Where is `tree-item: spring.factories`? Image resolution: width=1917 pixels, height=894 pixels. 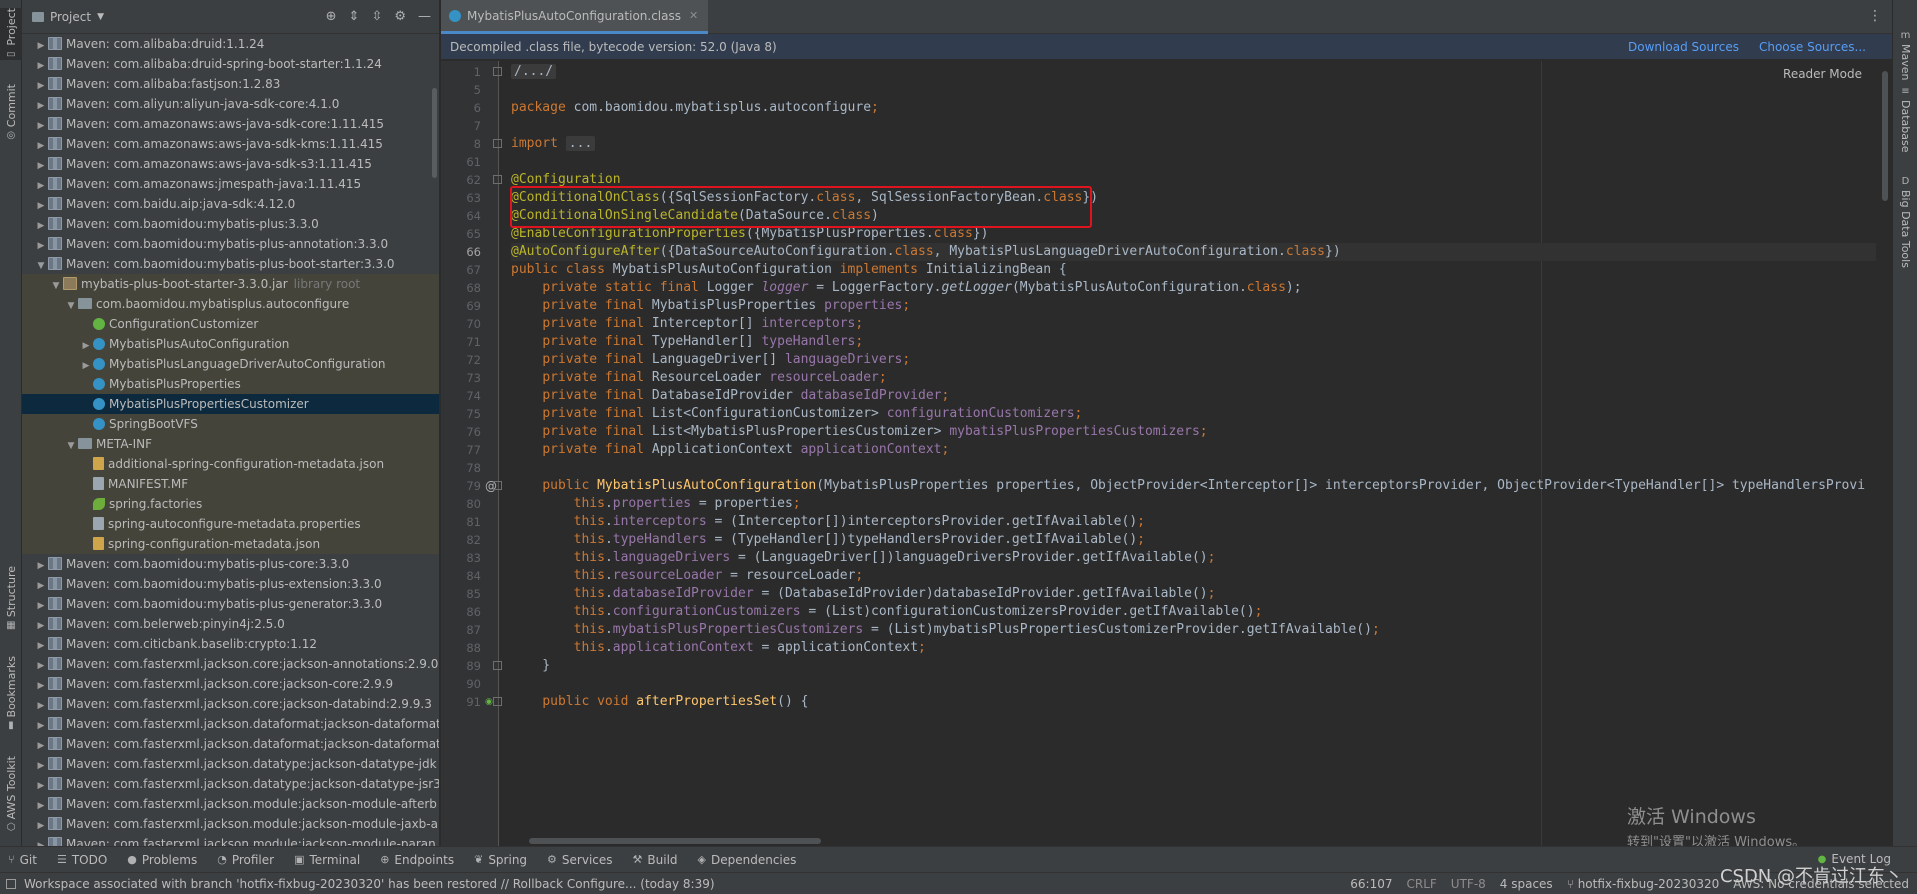 tree-item: spring.factories is located at coordinates (230, 504).